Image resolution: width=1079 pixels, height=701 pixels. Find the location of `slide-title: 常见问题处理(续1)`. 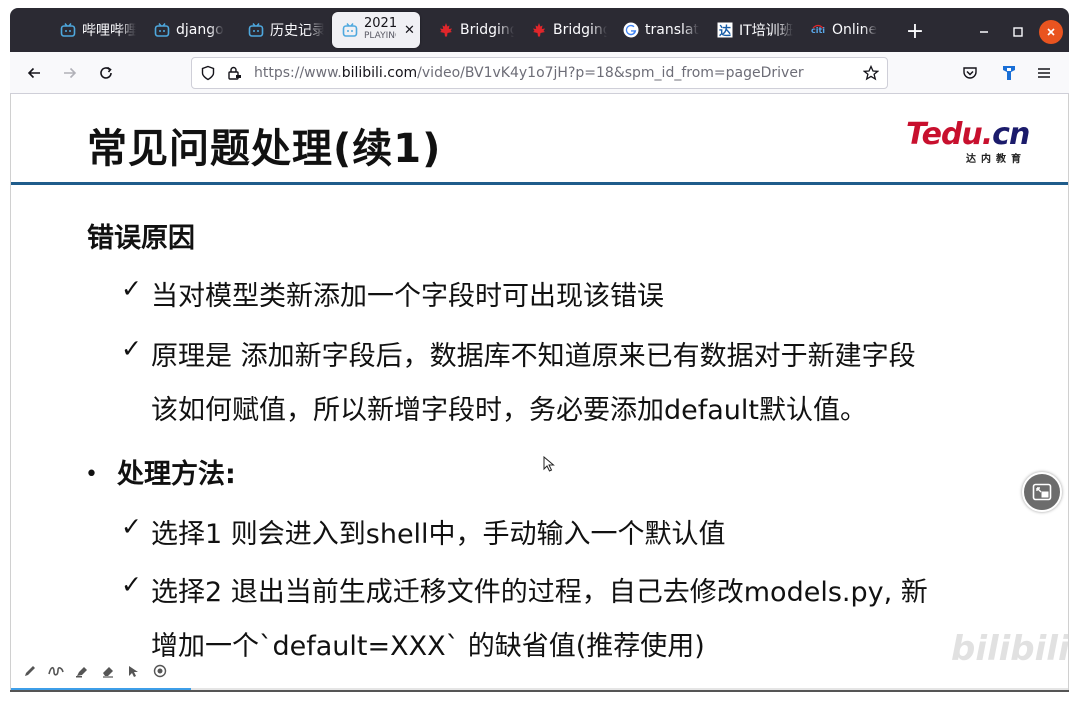

slide-title: 常见问题处理(续1) is located at coordinates (264, 149).